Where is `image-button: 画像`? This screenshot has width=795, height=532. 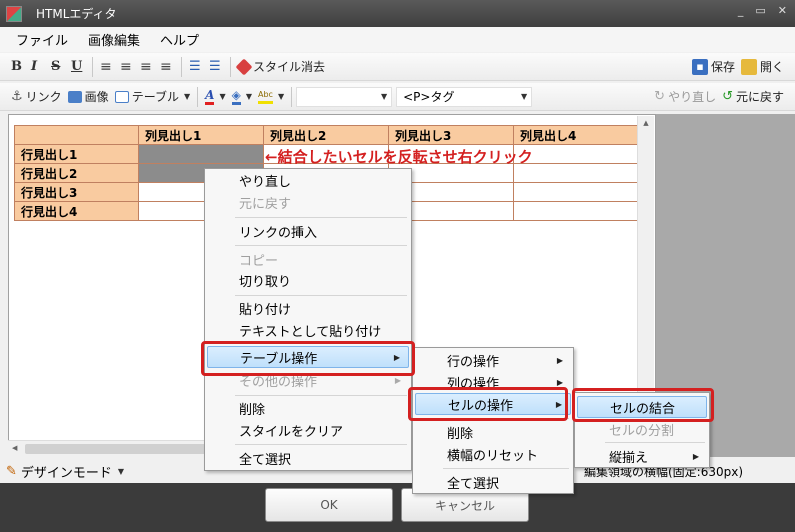 image-button: 画像 is located at coordinates (88, 97).